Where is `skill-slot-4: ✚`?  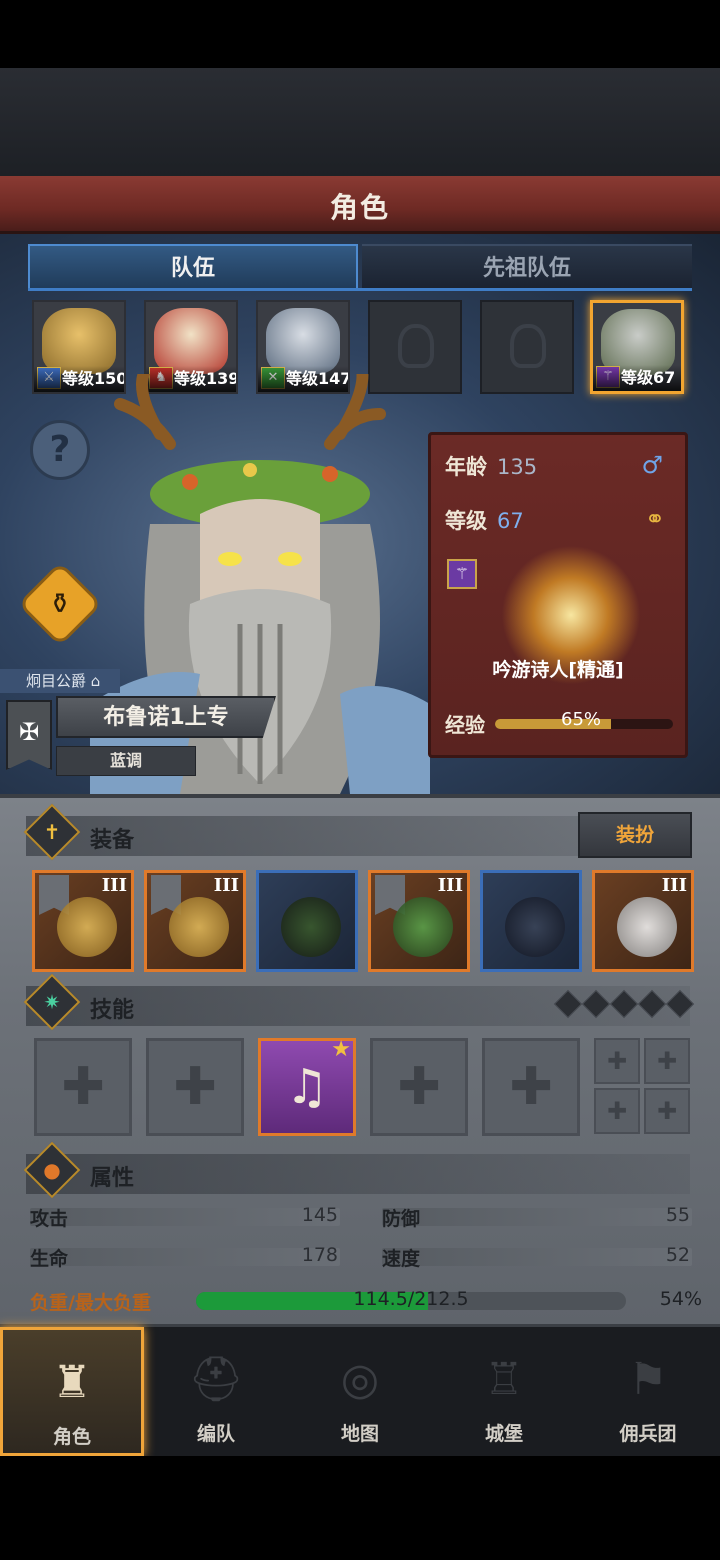 skill-slot-4: ✚ is located at coordinates (419, 1087).